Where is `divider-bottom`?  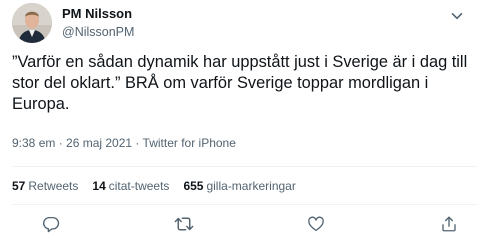 divider-bottom is located at coordinates (244, 204).